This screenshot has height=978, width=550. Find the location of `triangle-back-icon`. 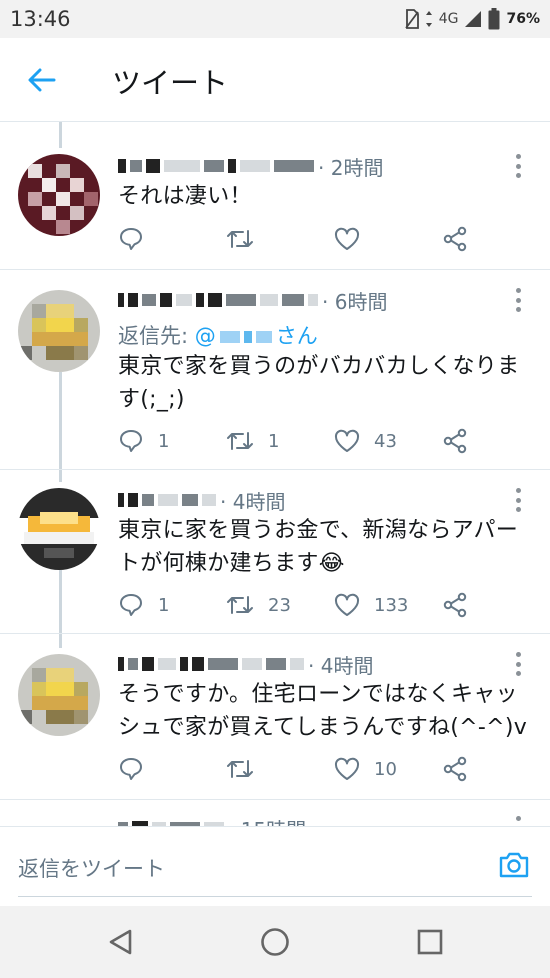

triangle-back-icon is located at coordinates (120, 942).